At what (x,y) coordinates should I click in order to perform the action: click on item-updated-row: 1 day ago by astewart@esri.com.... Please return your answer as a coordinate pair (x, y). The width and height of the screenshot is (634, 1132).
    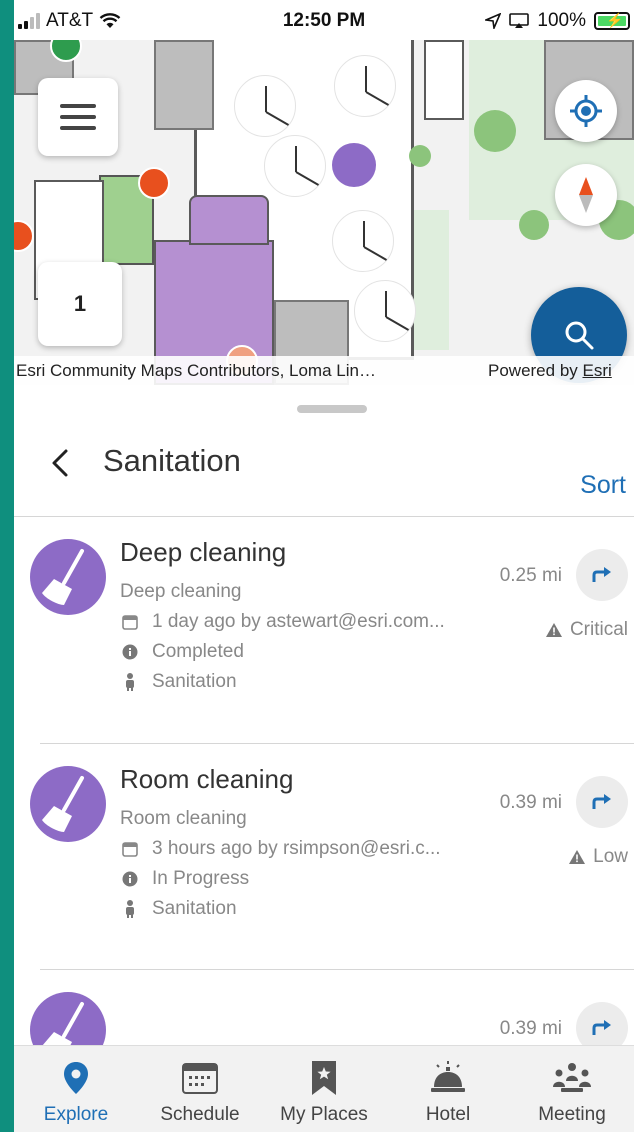
    Looking at the image, I should click on (282, 622).